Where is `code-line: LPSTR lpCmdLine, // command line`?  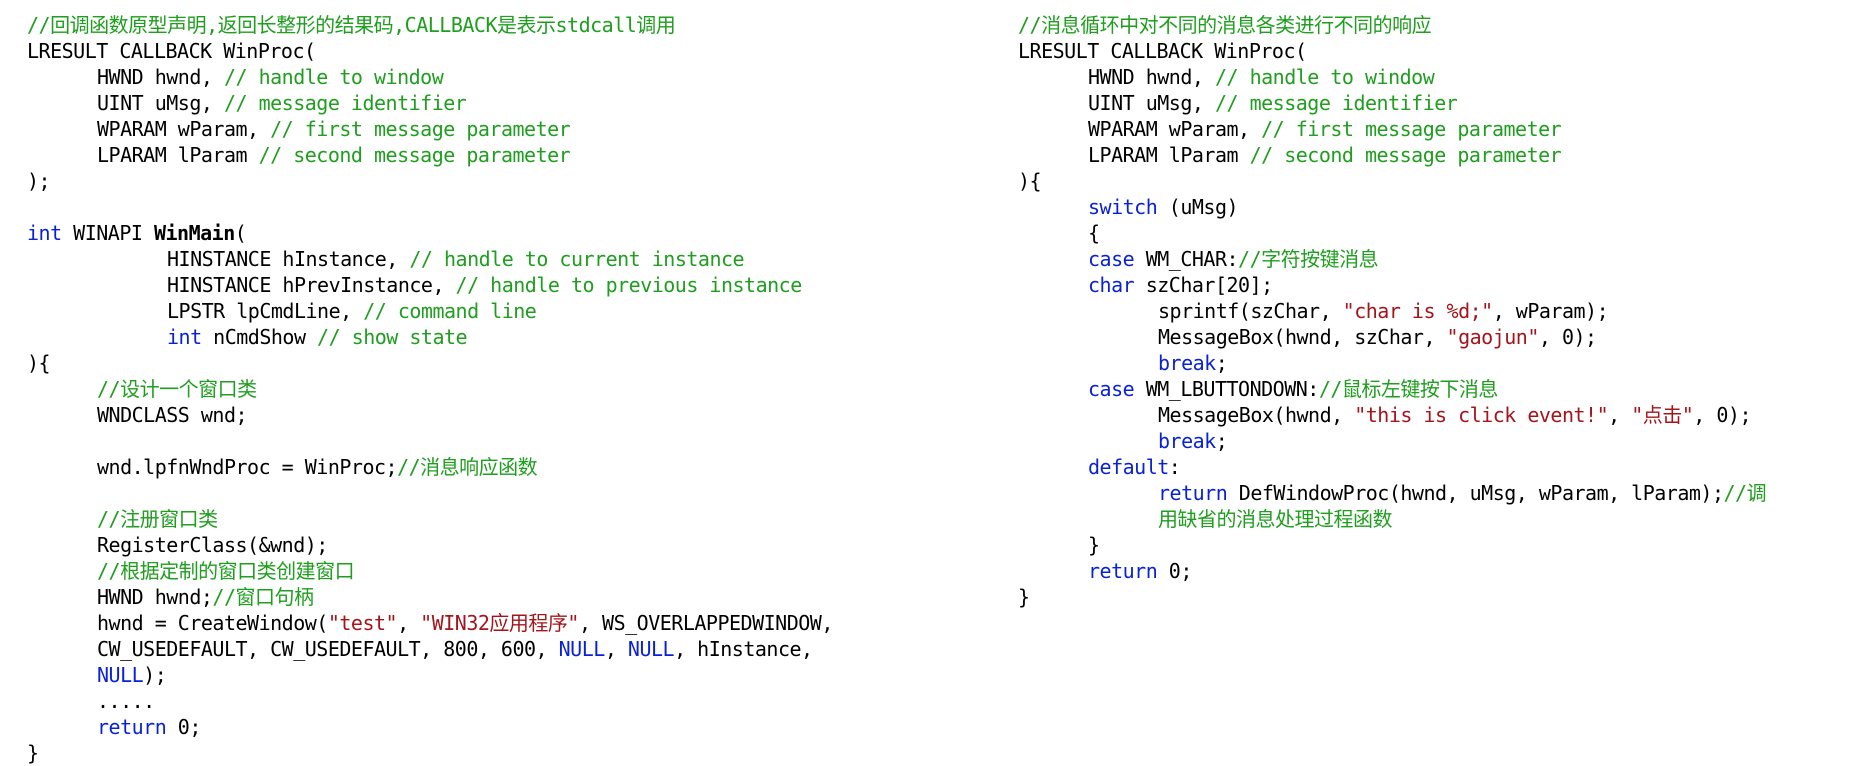
code-line: LPSTR lpCmdLine, // command line is located at coordinates (507, 311).